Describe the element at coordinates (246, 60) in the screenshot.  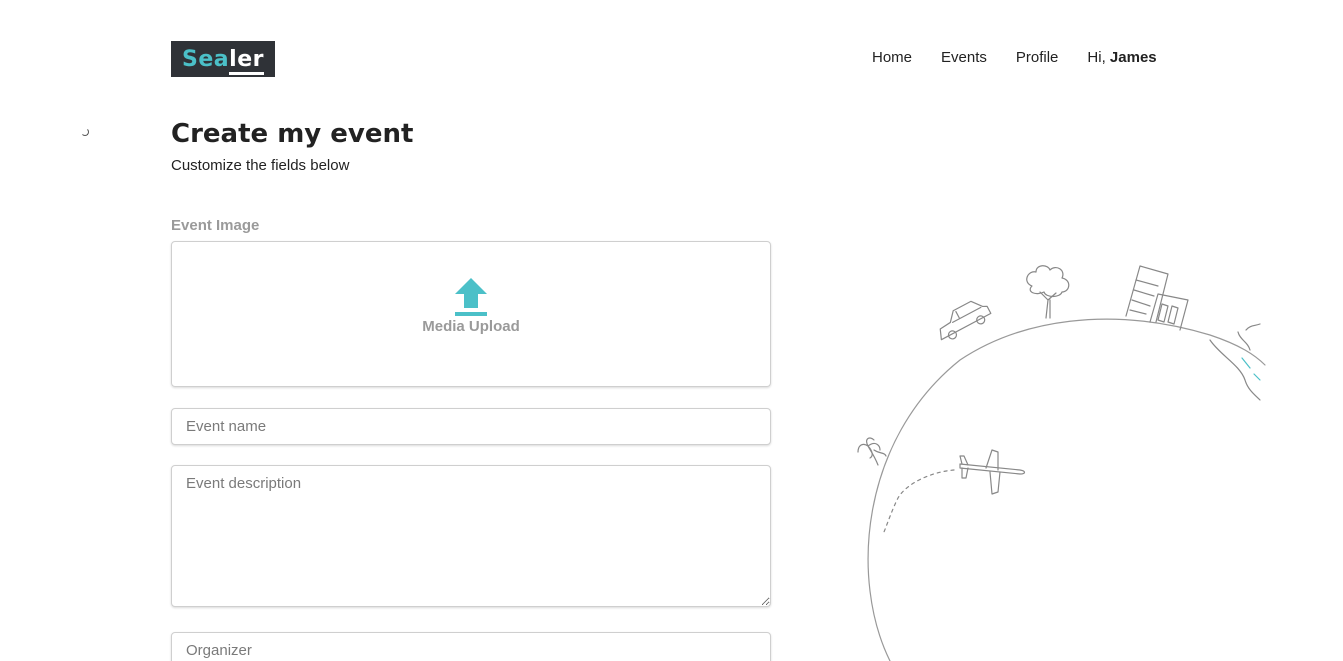
I see `logo-text-part2: ler` at that location.